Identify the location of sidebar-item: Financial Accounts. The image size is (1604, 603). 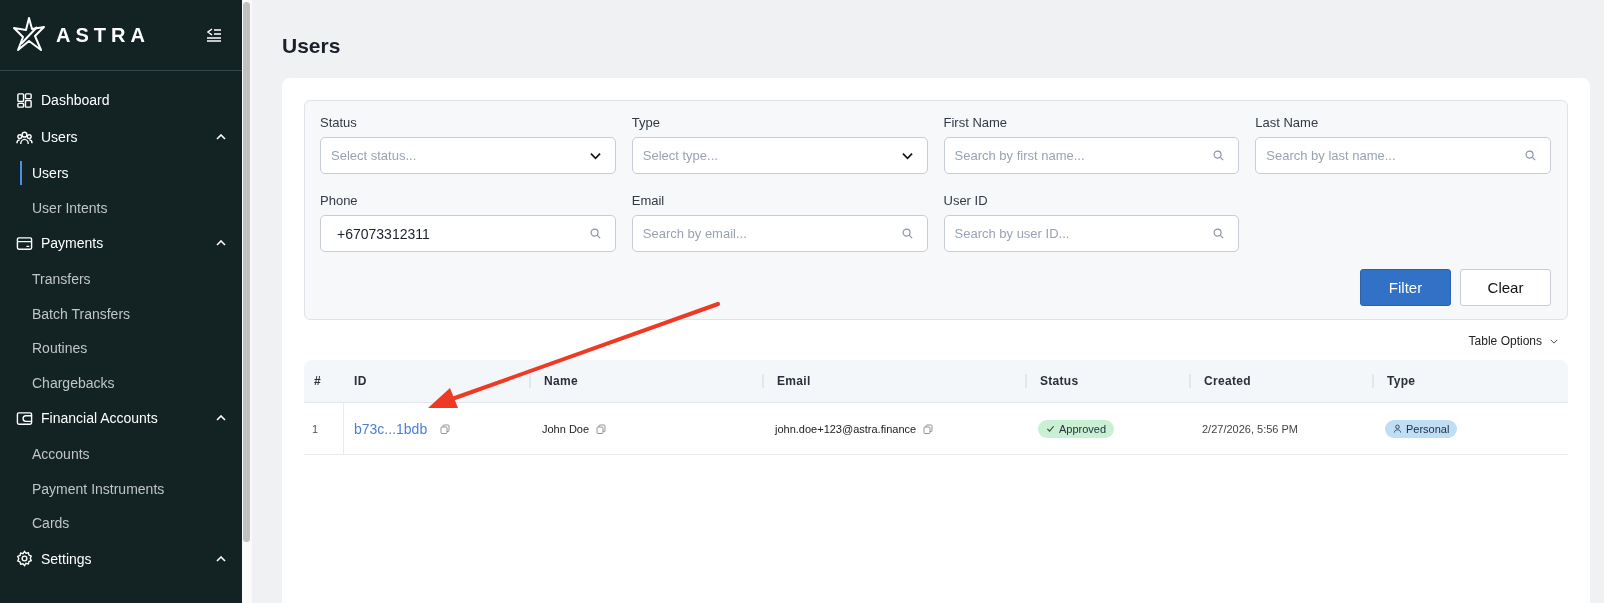
(121, 418).